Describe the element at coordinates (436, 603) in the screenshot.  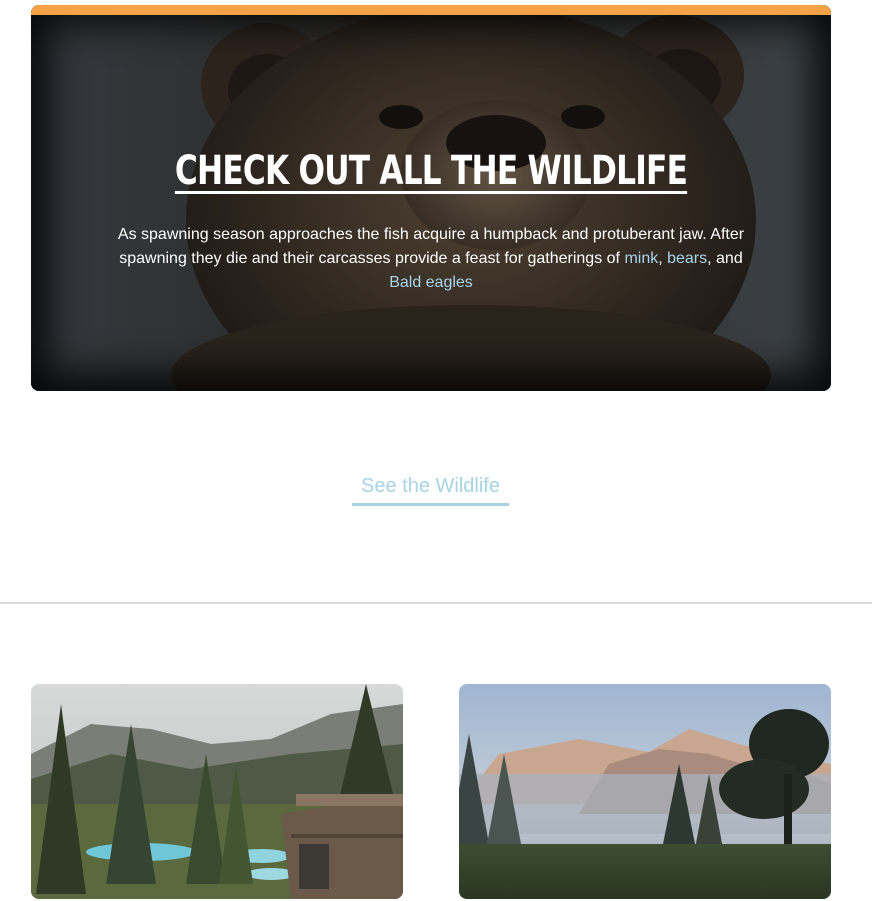
I see `section-divider` at that location.